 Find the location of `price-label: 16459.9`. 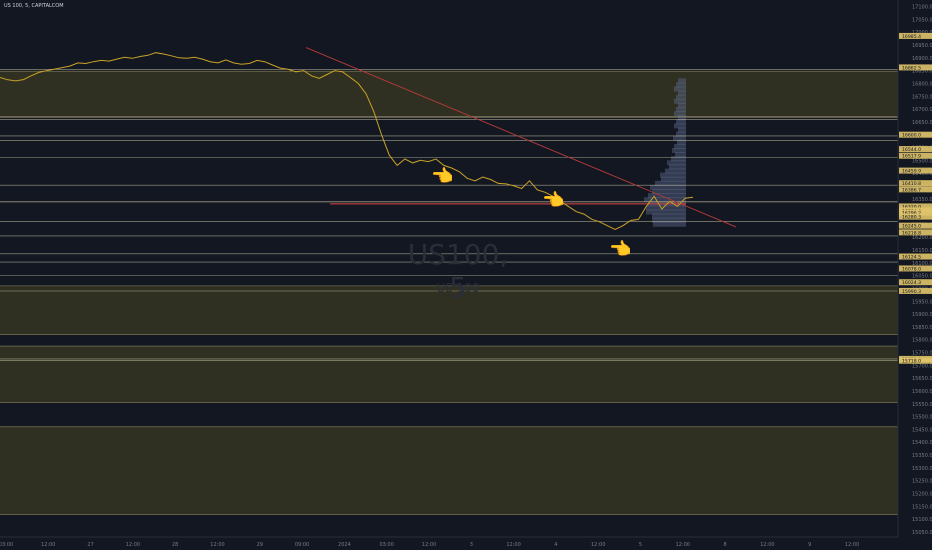

price-label: 16459.9 is located at coordinates (911, 172).